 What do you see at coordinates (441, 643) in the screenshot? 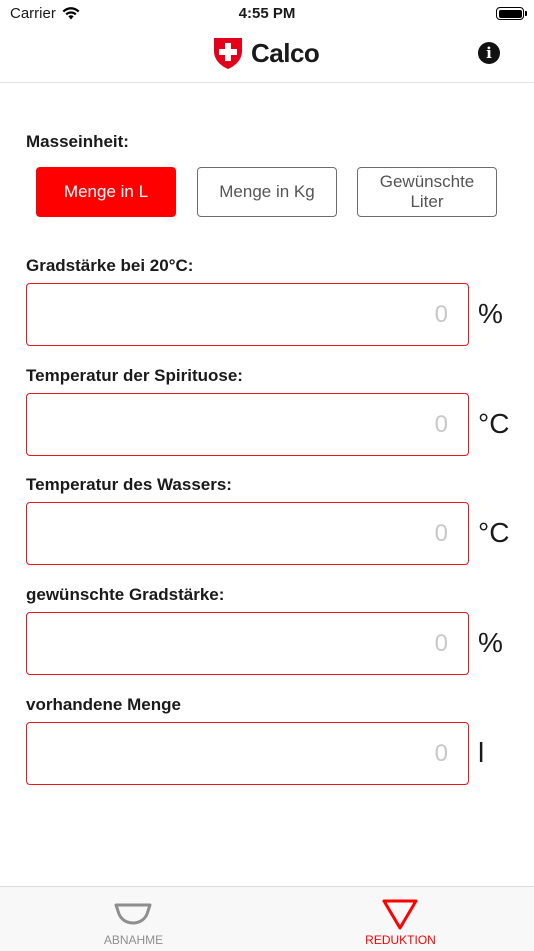
I see `gewuenschte-gradstaerke-value: 0` at bounding box center [441, 643].